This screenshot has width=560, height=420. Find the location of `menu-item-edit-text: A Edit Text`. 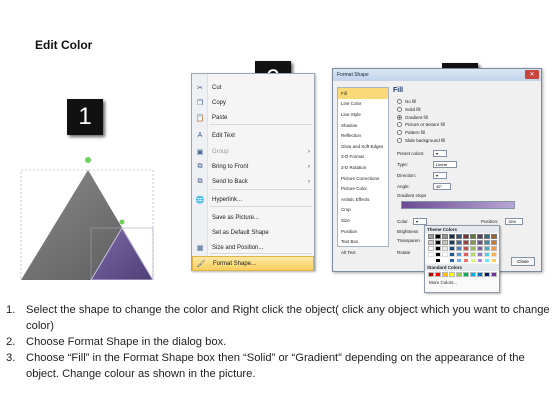

menu-item-edit-text: A Edit Text is located at coordinates (253, 135).